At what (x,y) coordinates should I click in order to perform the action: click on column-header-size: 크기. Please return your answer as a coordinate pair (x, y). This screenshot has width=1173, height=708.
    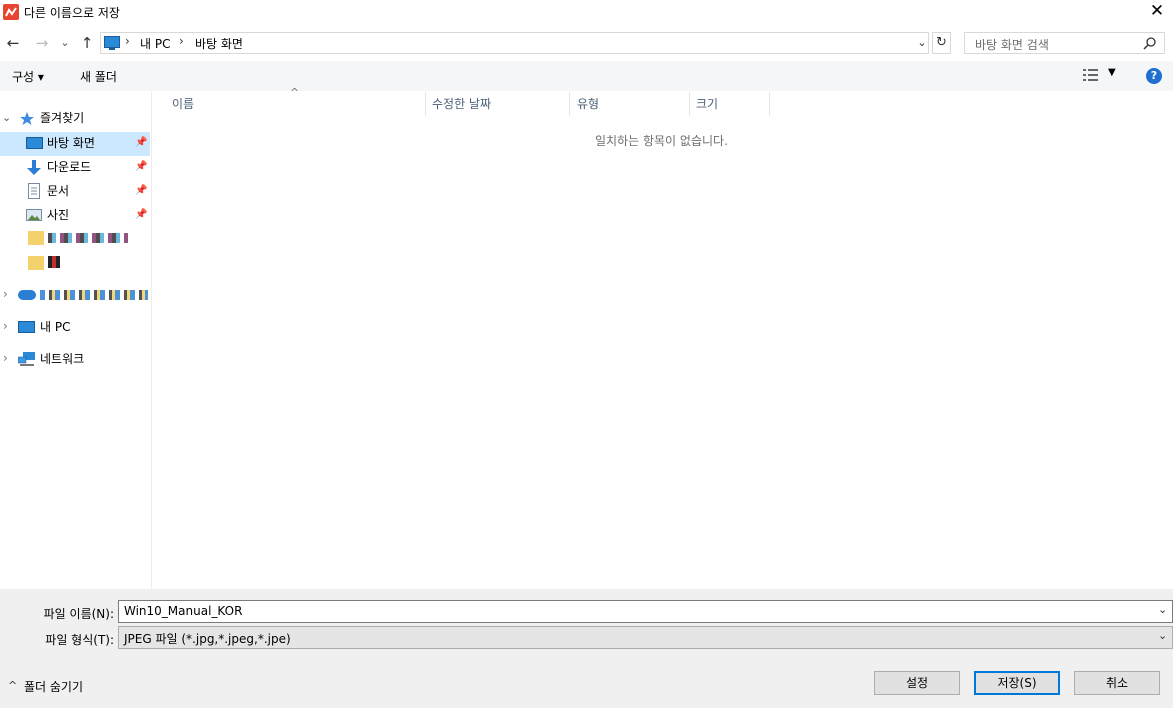
    Looking at the image, I should click on (707, 103).